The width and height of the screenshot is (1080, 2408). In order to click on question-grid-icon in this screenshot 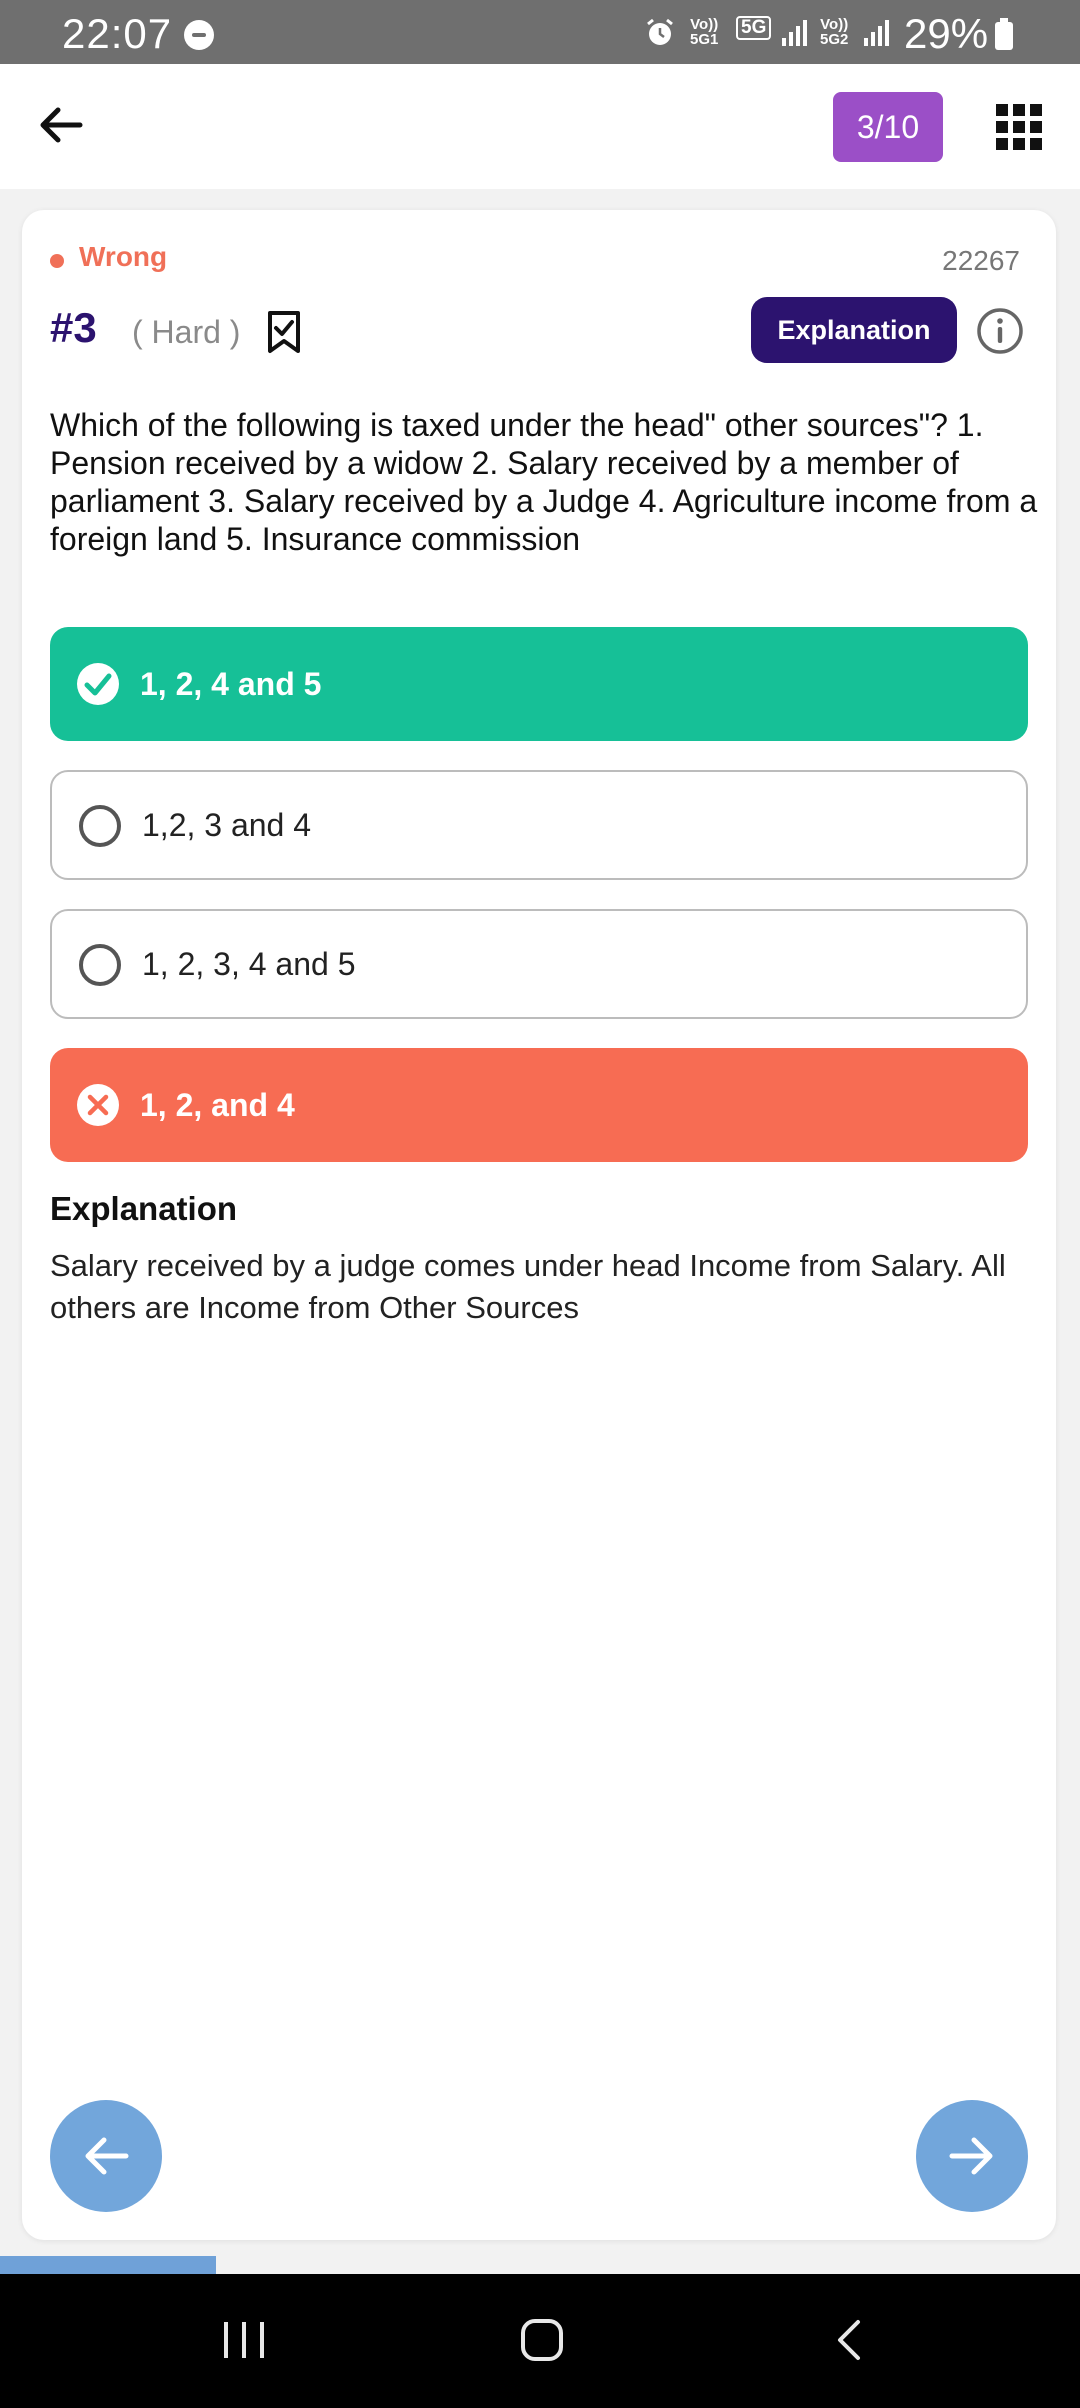, I will do `click(1019, 127)`.